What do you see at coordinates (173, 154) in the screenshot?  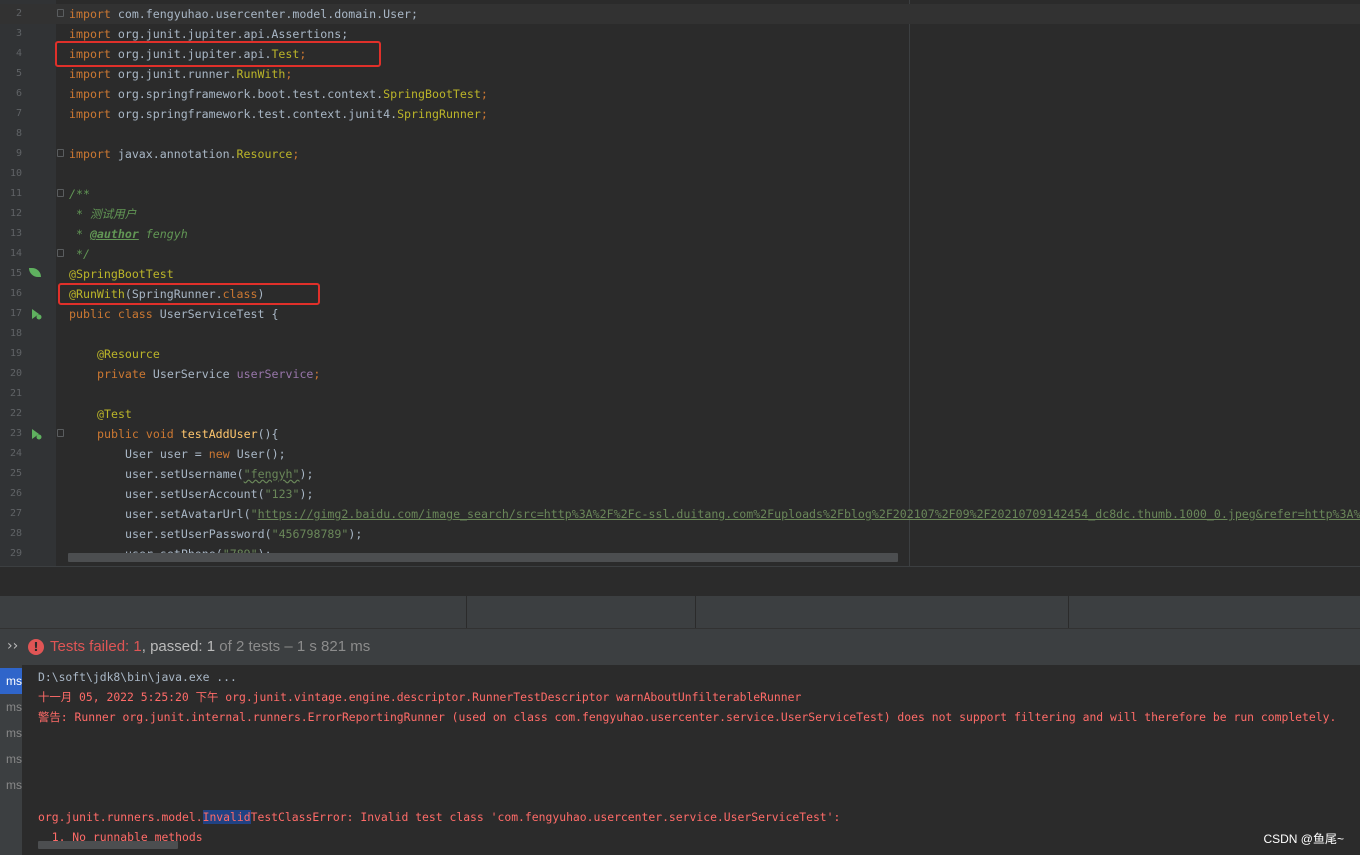 I see `code-text: javax.annotation.` at bounding box center [173, 154].